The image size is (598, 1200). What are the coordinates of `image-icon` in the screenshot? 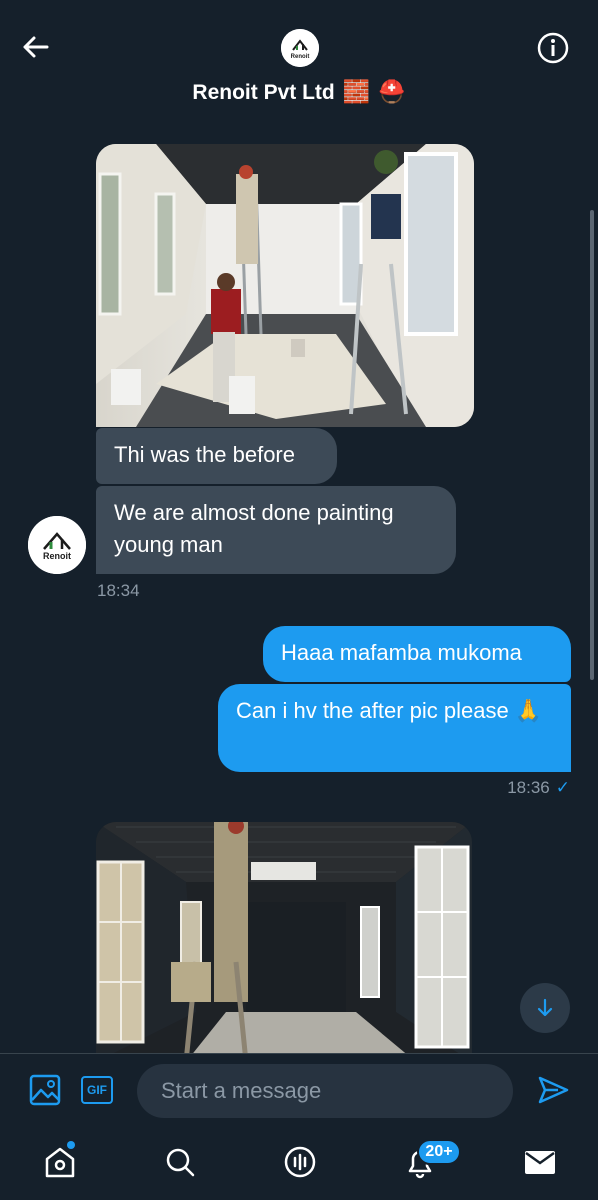 It's located at (45, 1090).